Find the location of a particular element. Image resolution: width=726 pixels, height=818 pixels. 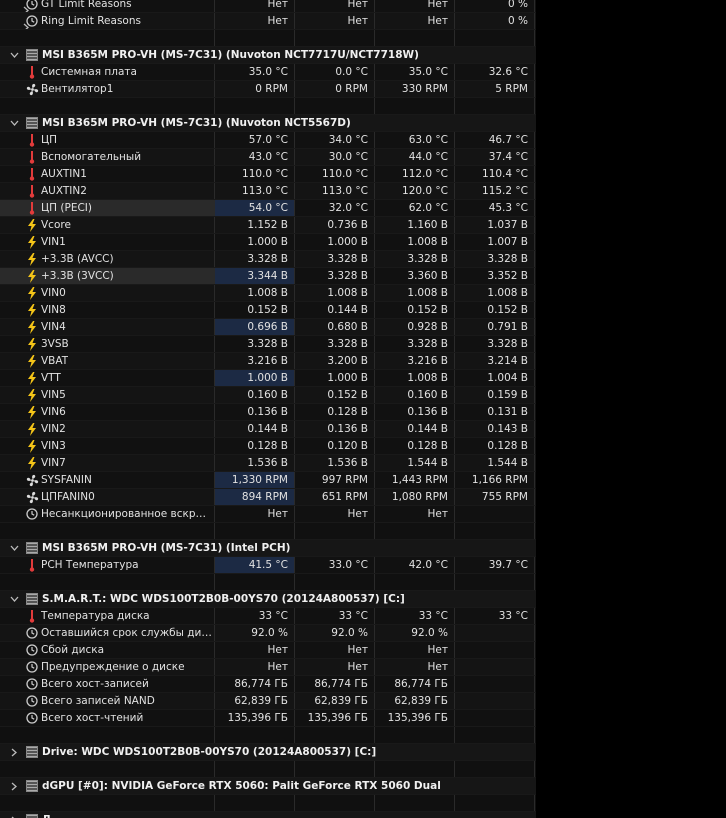

sensor-row: VIN5 0.160 В 0.152 В 0.160 В 0.159 В is located at coordinates (268, 395).